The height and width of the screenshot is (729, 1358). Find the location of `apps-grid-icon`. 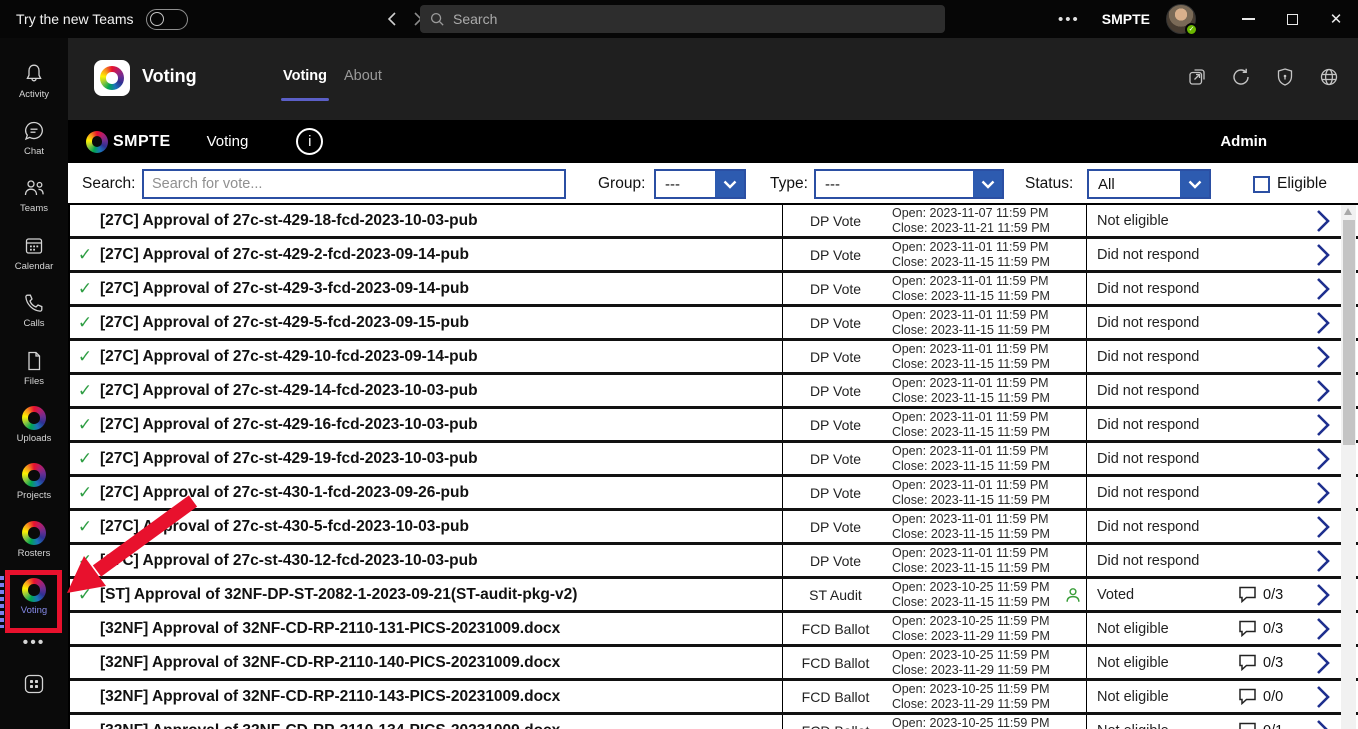

apps-grid-icon is located at coordinates (34, 683).